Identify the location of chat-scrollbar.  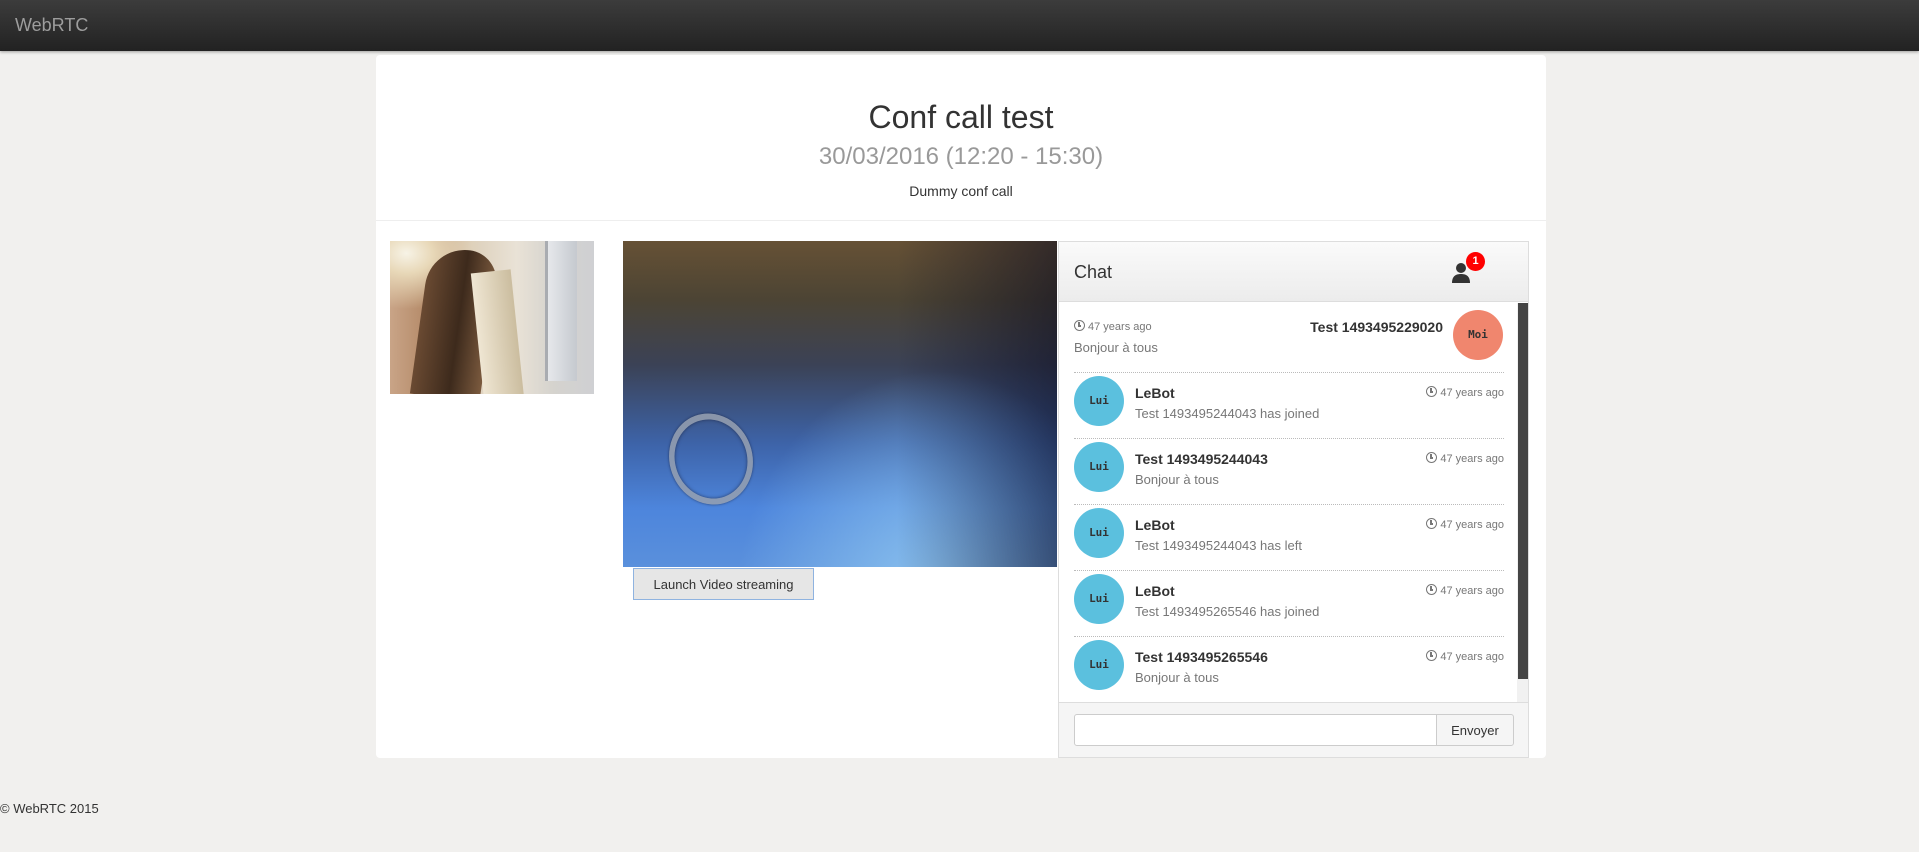
(1522, 502).